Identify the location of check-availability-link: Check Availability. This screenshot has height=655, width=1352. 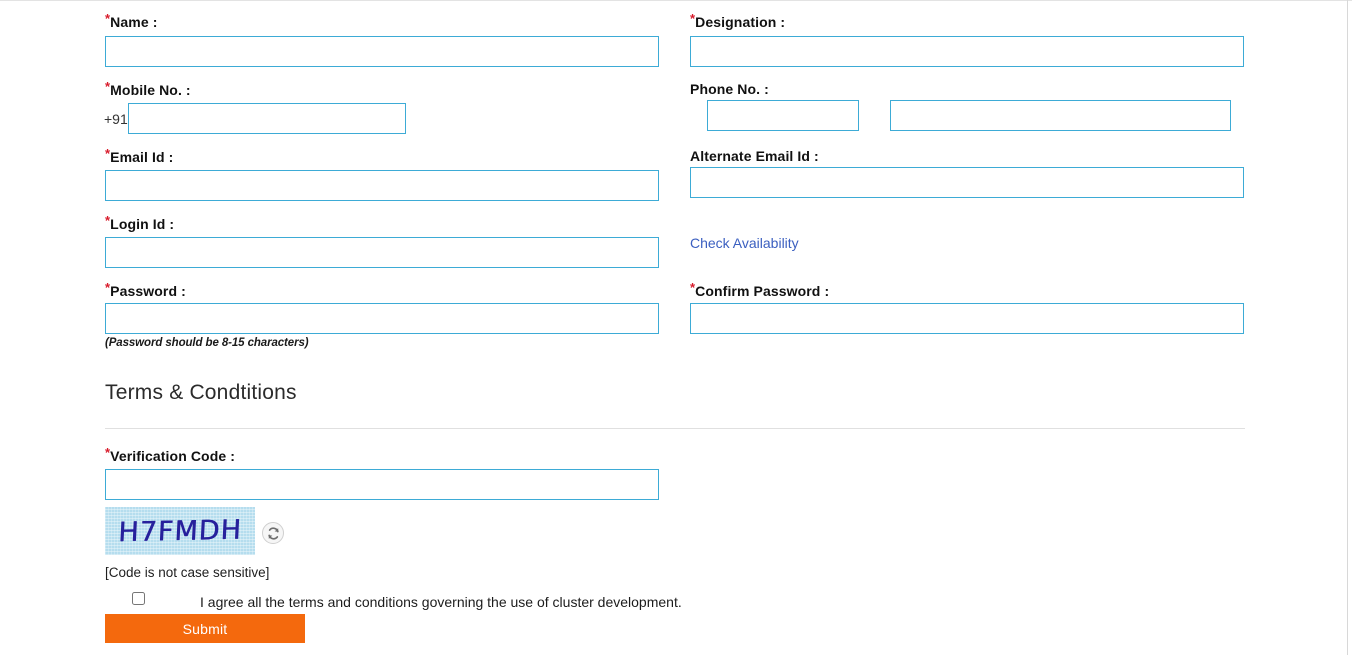
(744, 243).